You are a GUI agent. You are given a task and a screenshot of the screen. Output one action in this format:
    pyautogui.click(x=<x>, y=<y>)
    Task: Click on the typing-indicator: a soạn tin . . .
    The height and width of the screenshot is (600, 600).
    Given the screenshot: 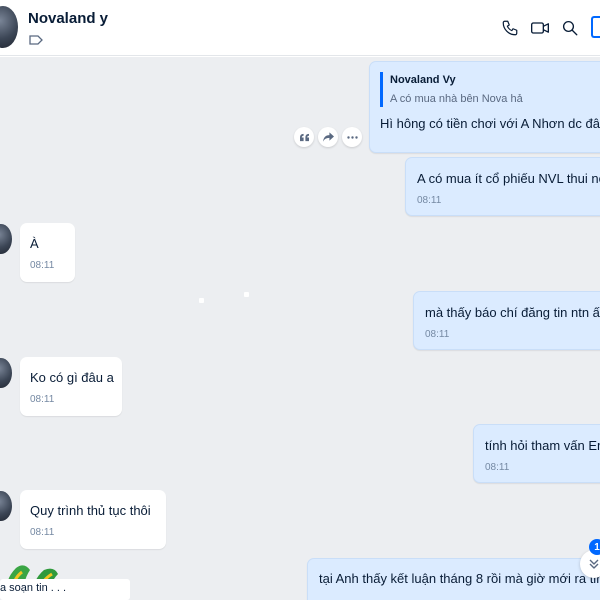 What is the action you would take?
    pyautogui.click(x=65, y=589)
    